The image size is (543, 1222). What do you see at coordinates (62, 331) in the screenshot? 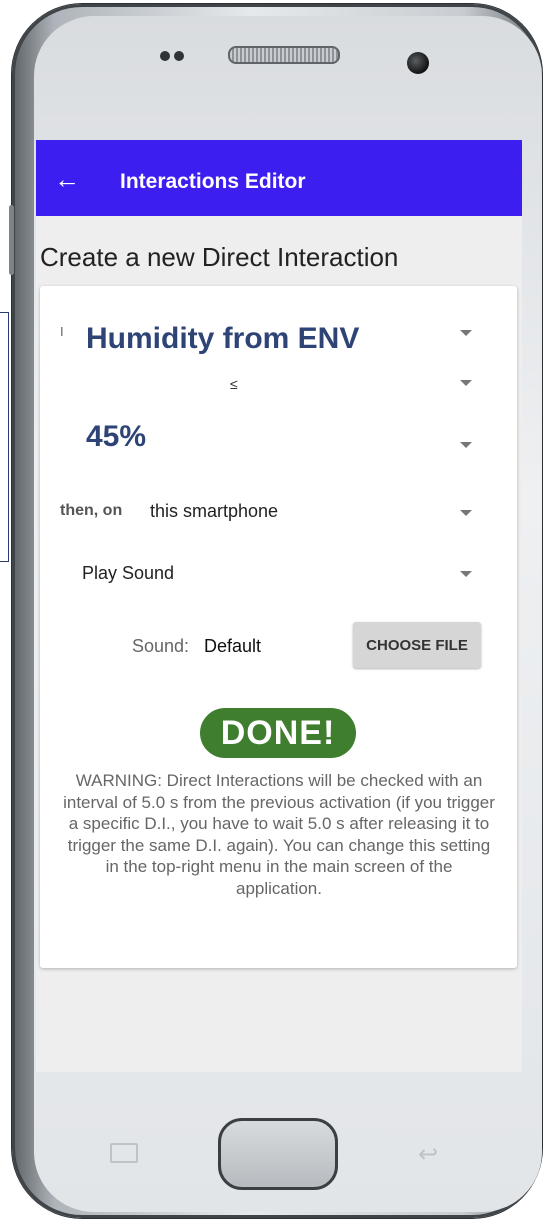
I see `sensor-prefix: I` at bounding box center [62, 331].